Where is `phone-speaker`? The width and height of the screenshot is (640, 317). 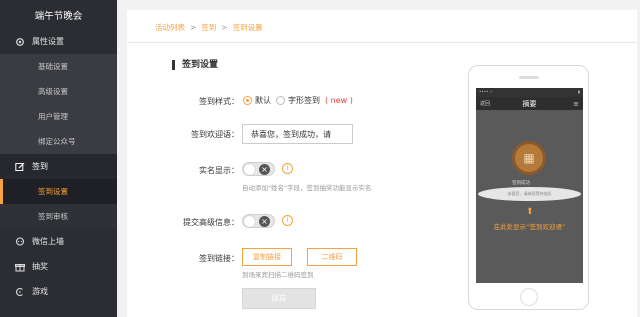 phone-speaker is located at coordinates (529, 77).